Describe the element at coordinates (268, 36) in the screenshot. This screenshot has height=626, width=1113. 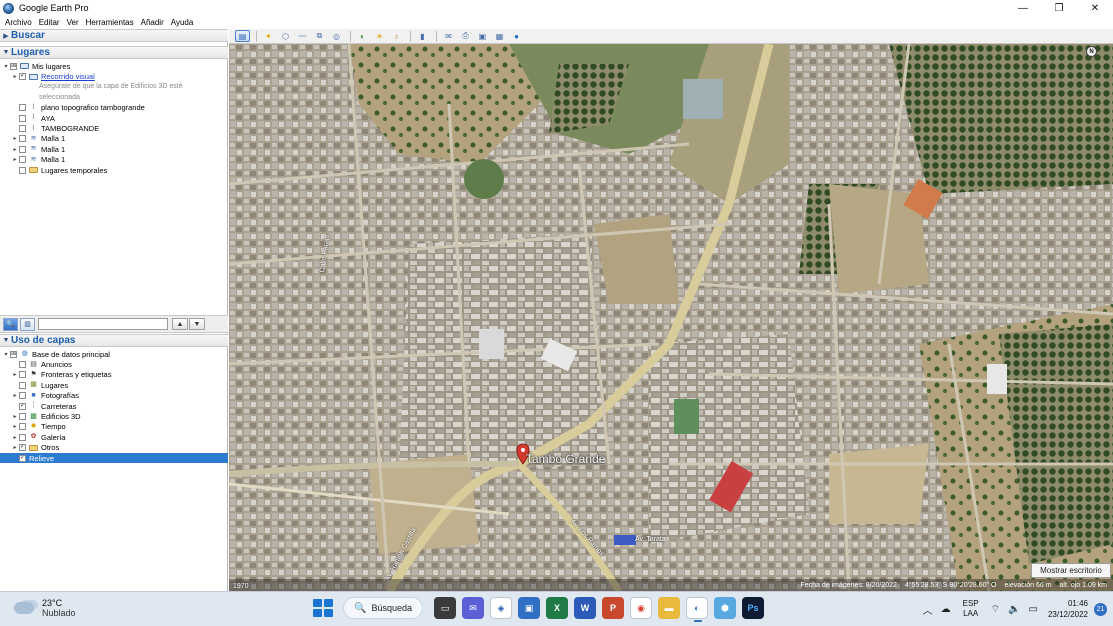
I see `placemark-icon: ✦` at that location.